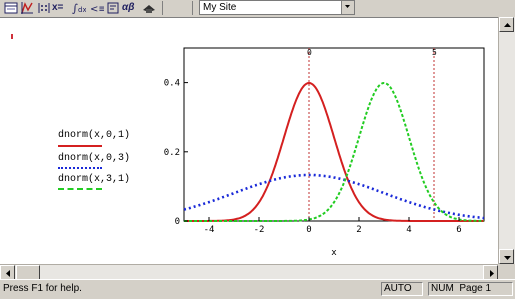 This screenshot has width=515, height=299. I want to click on horizontal-scrollbar, so click(249, 272).